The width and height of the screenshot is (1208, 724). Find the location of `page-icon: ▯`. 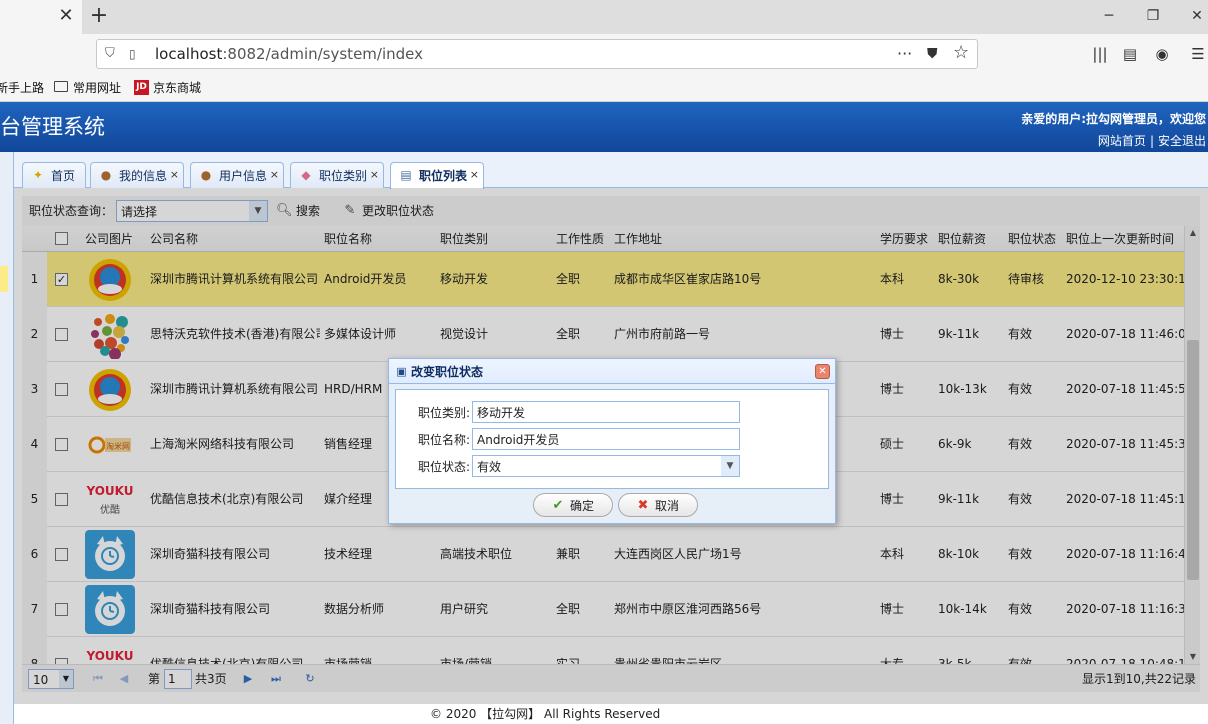

page-icon: ▯ is located at coordinates (132, 54).